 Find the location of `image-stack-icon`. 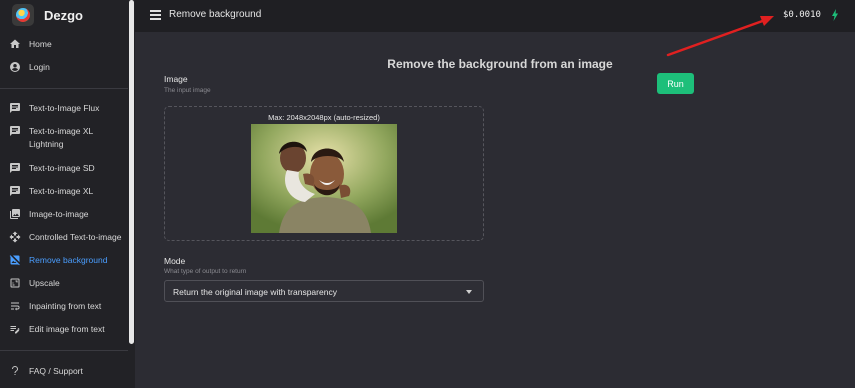

image-stack-icon is located at coordinates (15, 214).